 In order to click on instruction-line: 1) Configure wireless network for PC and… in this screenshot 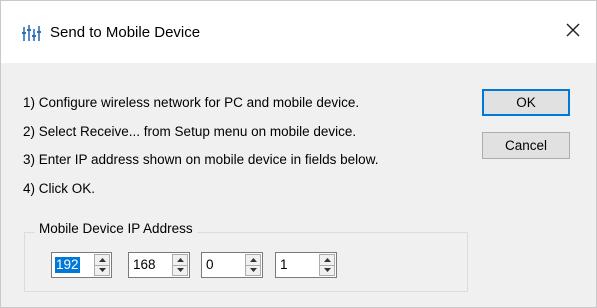, I will do `click(191, 102)`.